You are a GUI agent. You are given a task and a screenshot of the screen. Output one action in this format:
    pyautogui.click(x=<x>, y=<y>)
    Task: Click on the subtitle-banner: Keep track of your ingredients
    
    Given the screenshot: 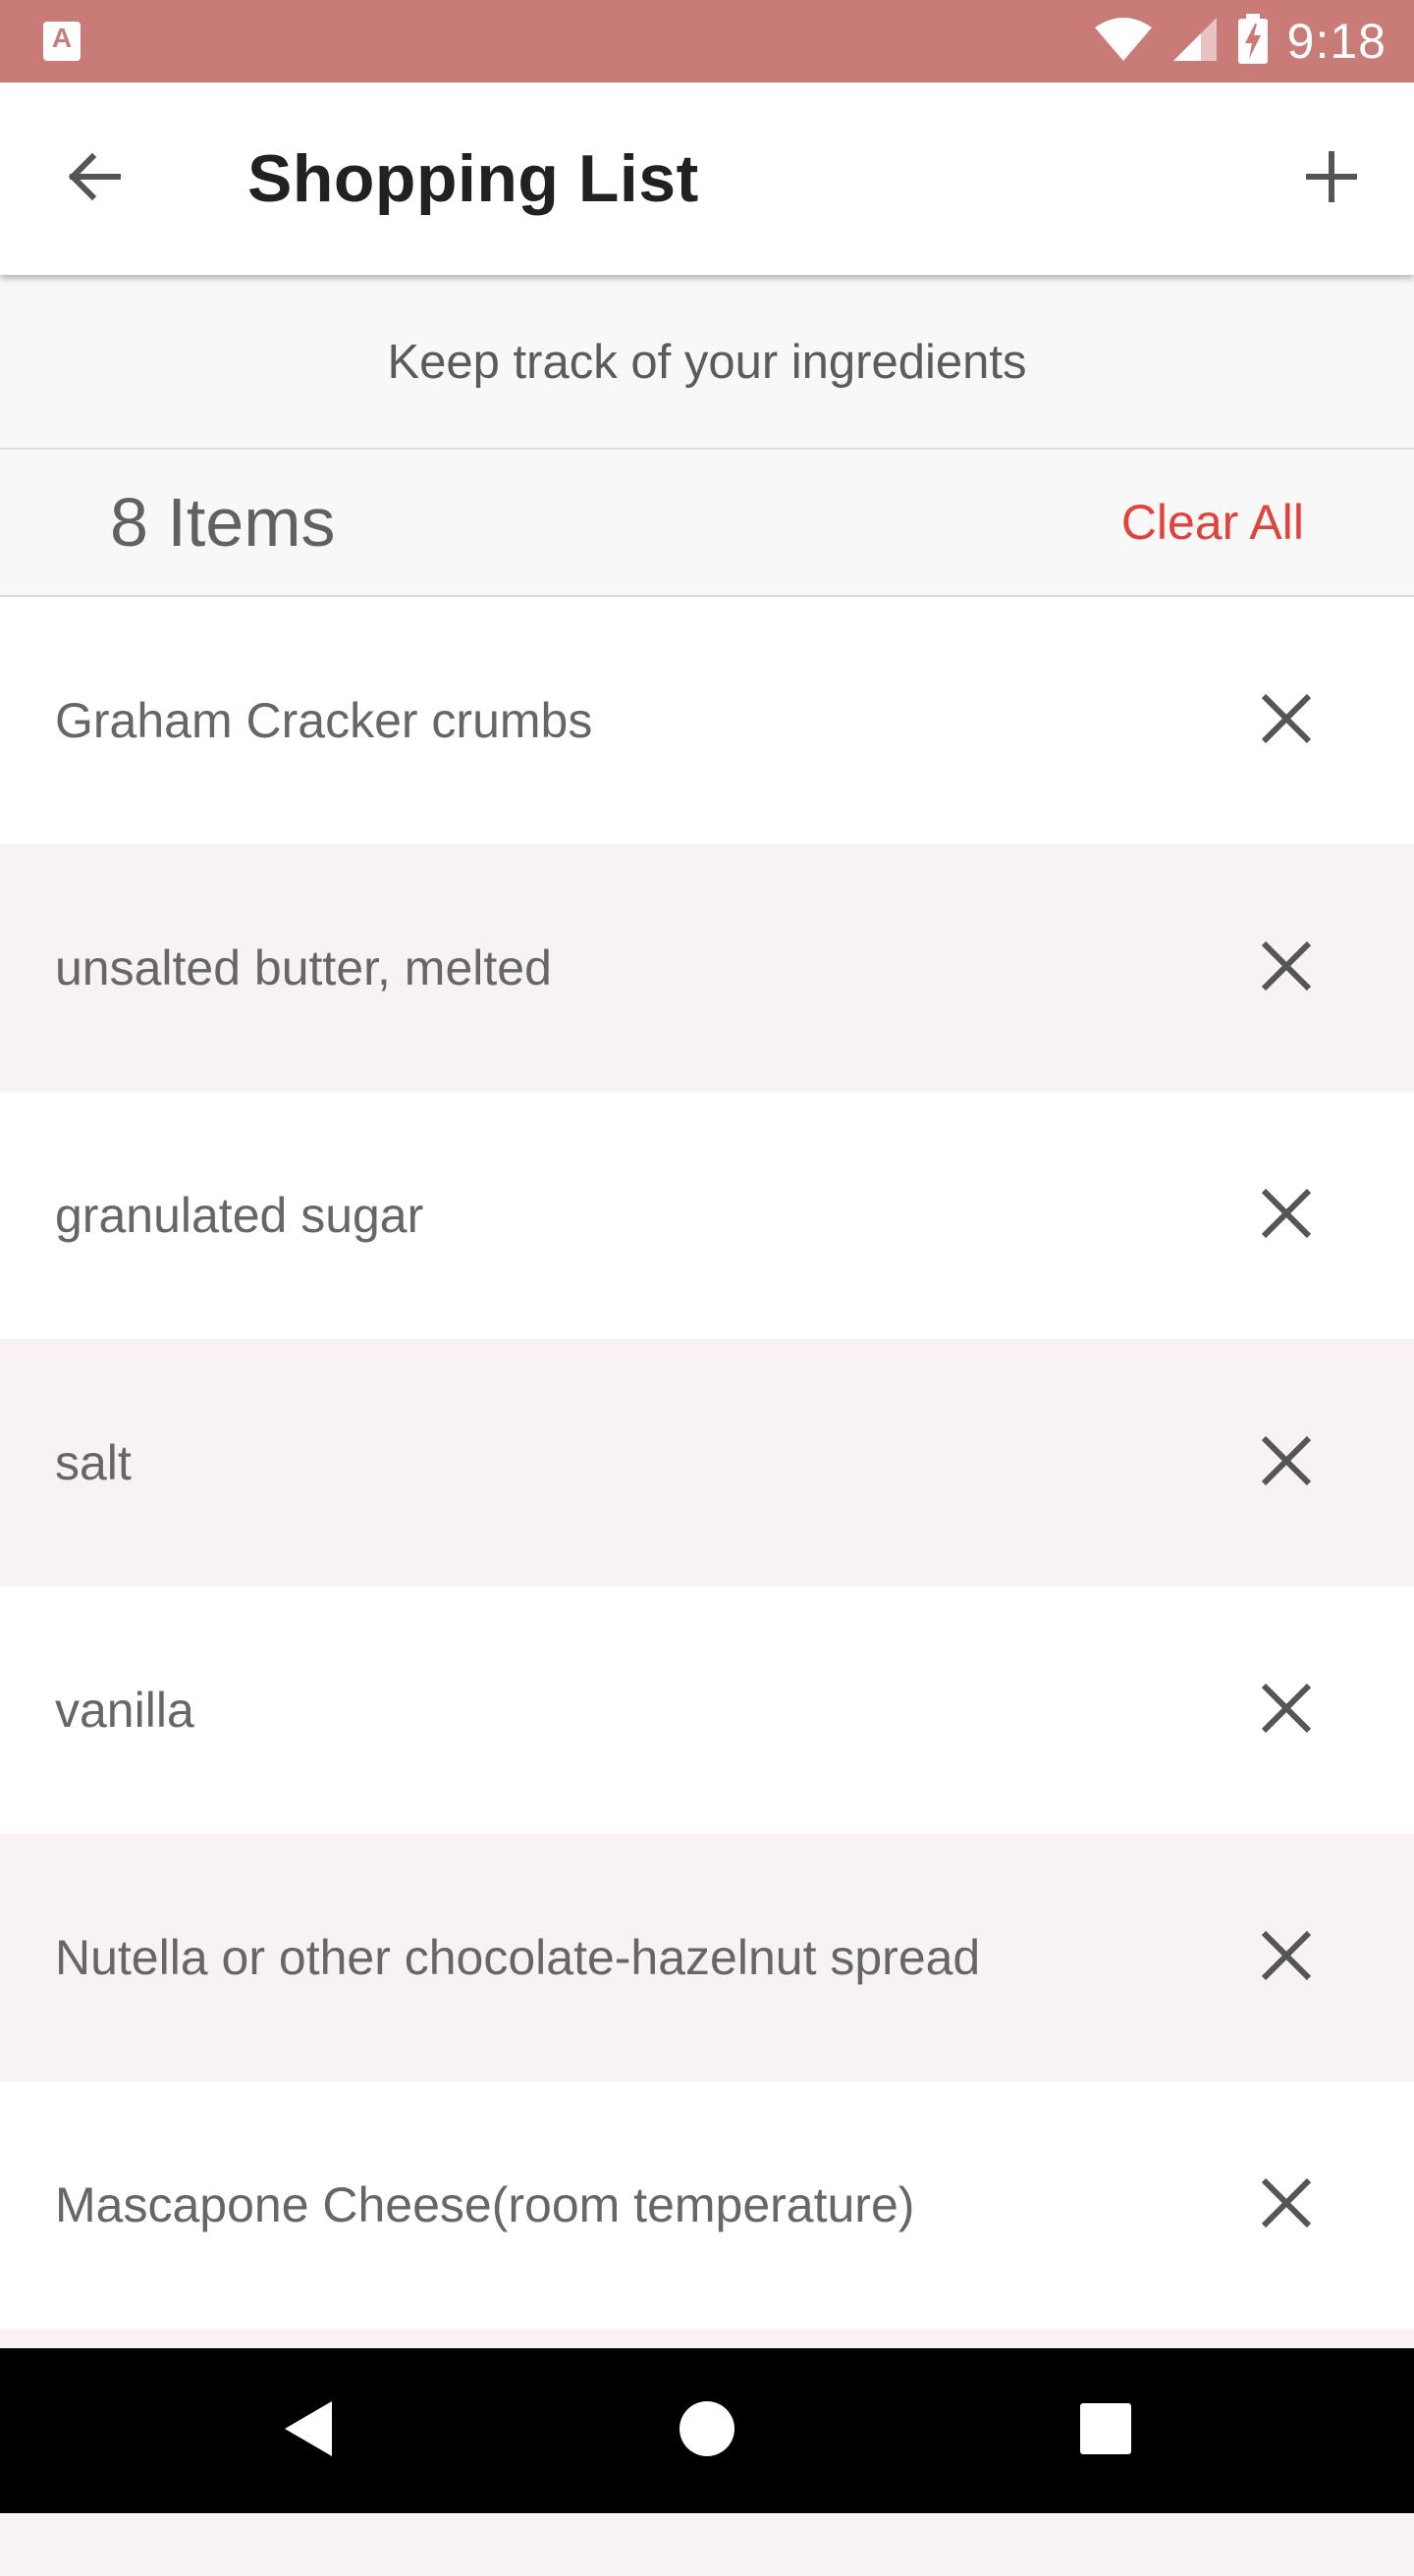 What is the action you would take?
    pyautogui.click(x=707, y=362)
    